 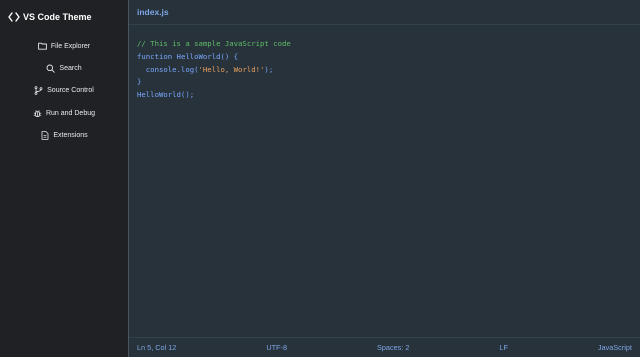 What do you see at coordinates (51, 68) in the screenshot?
I see `search-icon` at bounding box center [51, 68].